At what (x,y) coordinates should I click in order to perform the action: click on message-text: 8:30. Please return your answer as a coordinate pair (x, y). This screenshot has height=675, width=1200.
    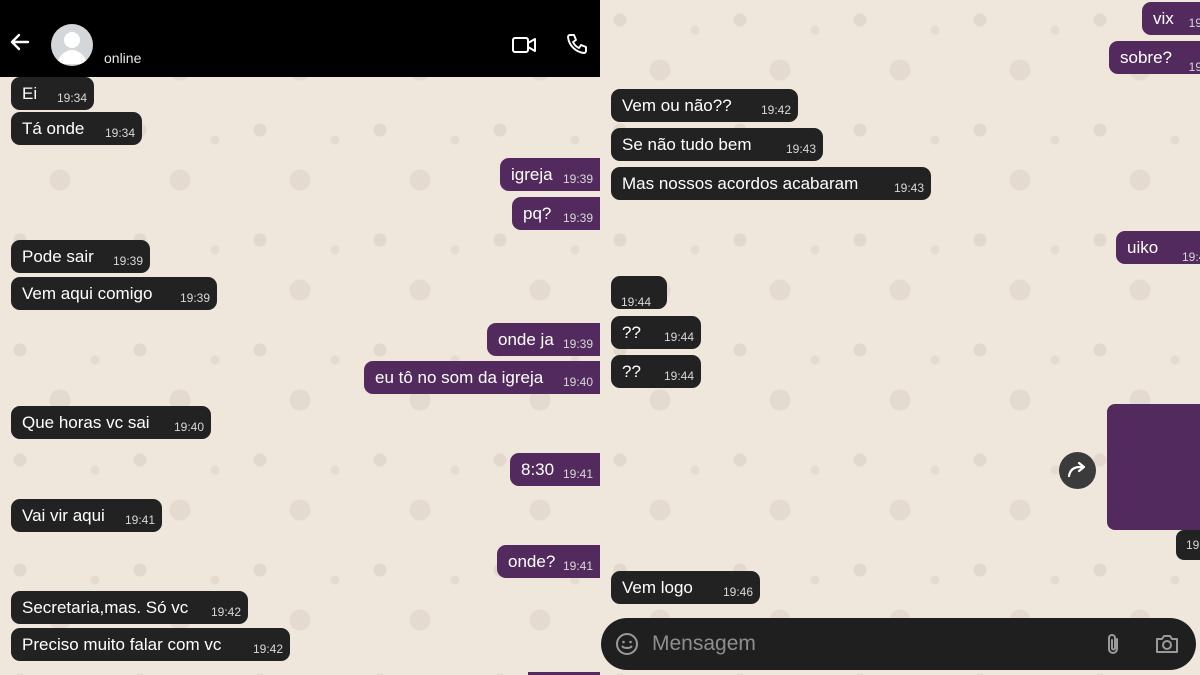
    Looking at the image, I should click on (538, 469).